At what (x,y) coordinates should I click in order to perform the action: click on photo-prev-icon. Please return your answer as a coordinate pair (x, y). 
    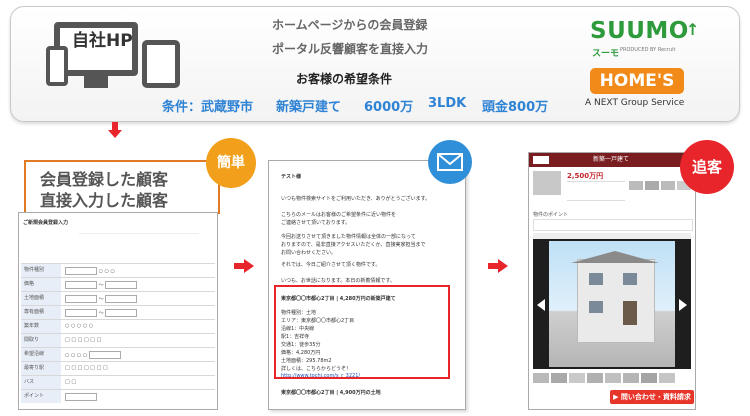
    Looking at the image, I should click on (541, 305).